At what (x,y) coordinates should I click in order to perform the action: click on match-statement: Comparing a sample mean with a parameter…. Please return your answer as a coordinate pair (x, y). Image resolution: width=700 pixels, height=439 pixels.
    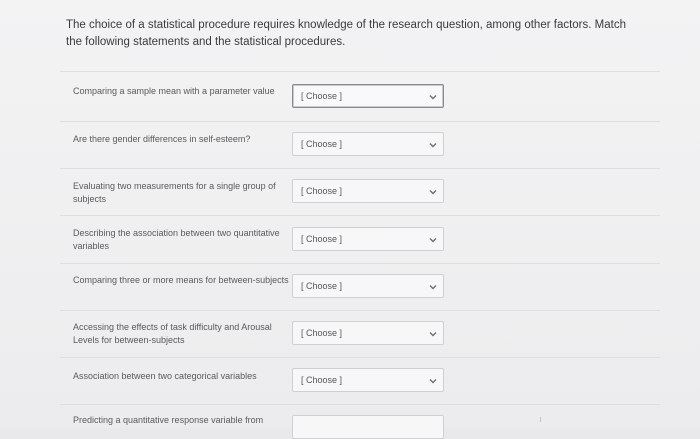
    Looking at the image, I should click on (174, 91).